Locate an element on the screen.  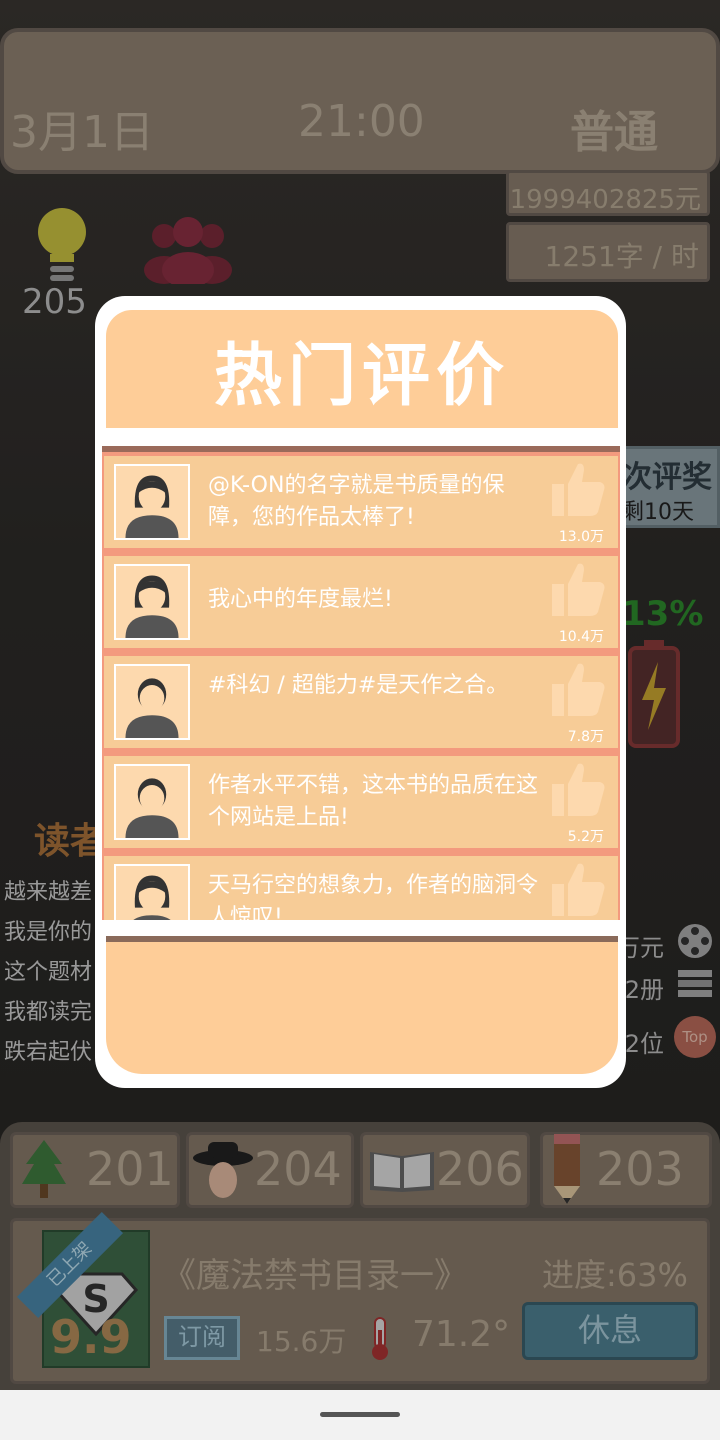
like-count: 10.4万 is located at coordinates (581, 637).